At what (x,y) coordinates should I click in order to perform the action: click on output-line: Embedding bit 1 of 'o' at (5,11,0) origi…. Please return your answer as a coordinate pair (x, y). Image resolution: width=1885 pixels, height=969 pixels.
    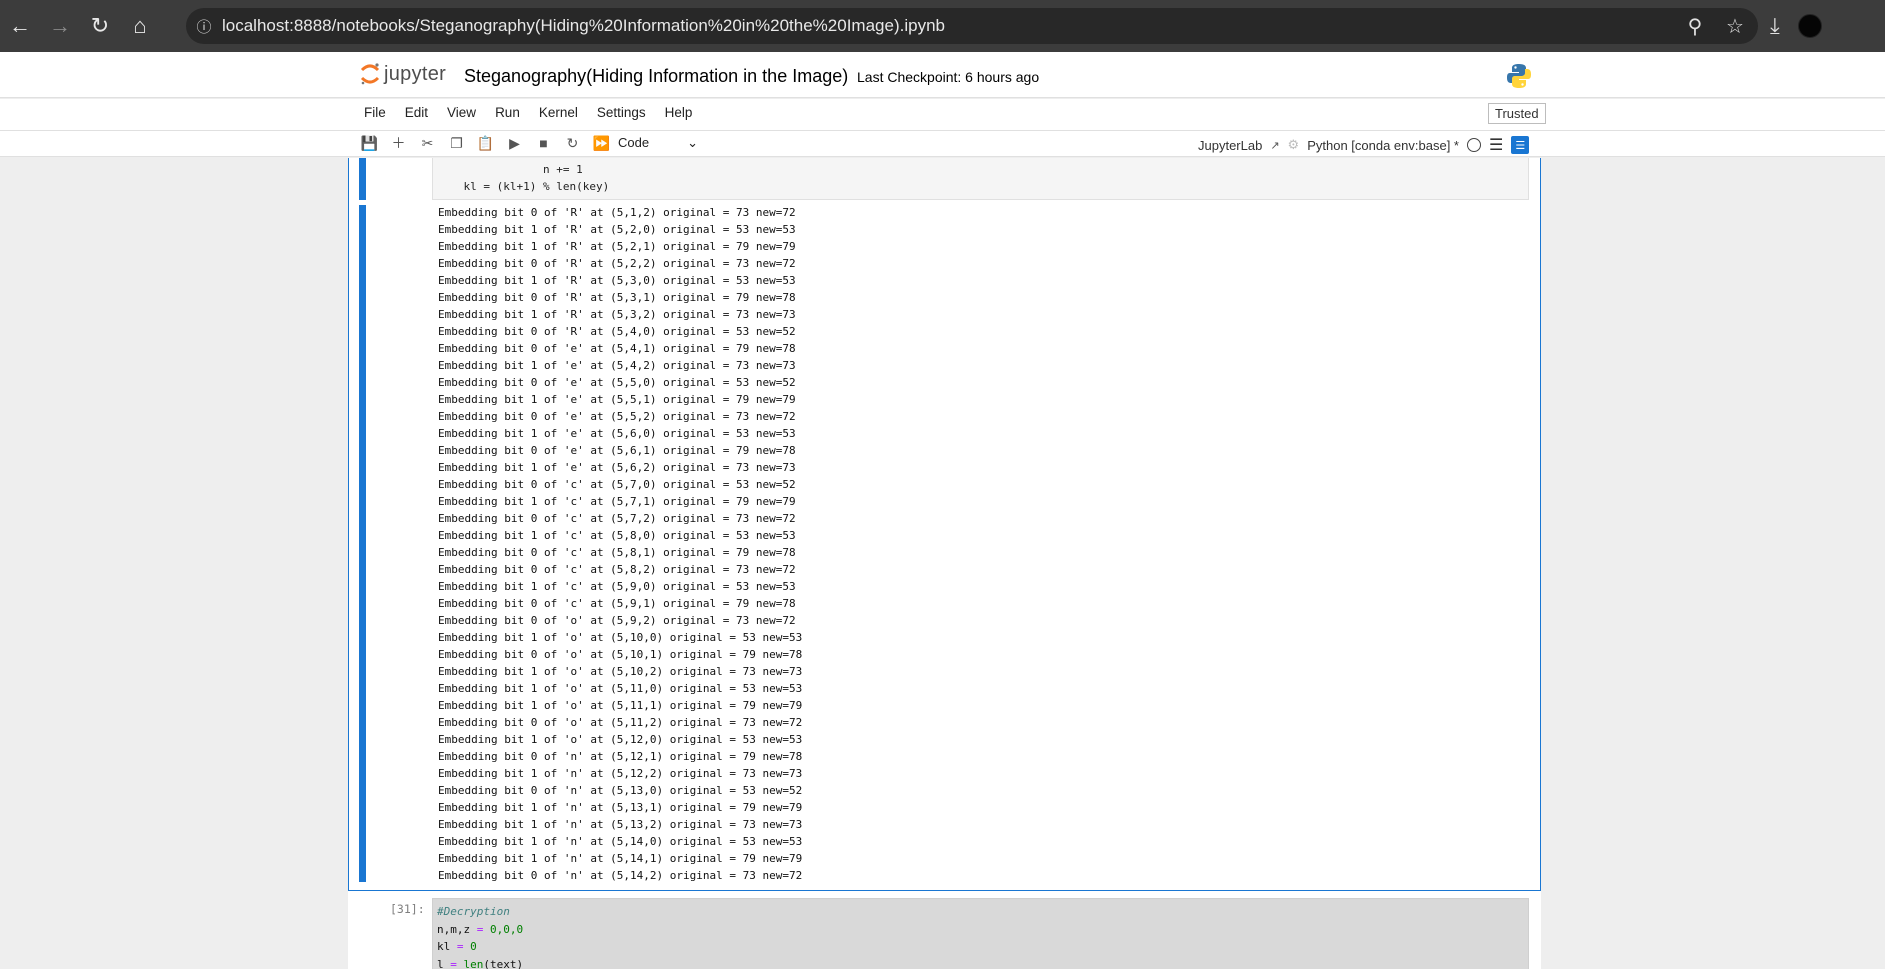
    Looking at the image, I should click on (620, 688).